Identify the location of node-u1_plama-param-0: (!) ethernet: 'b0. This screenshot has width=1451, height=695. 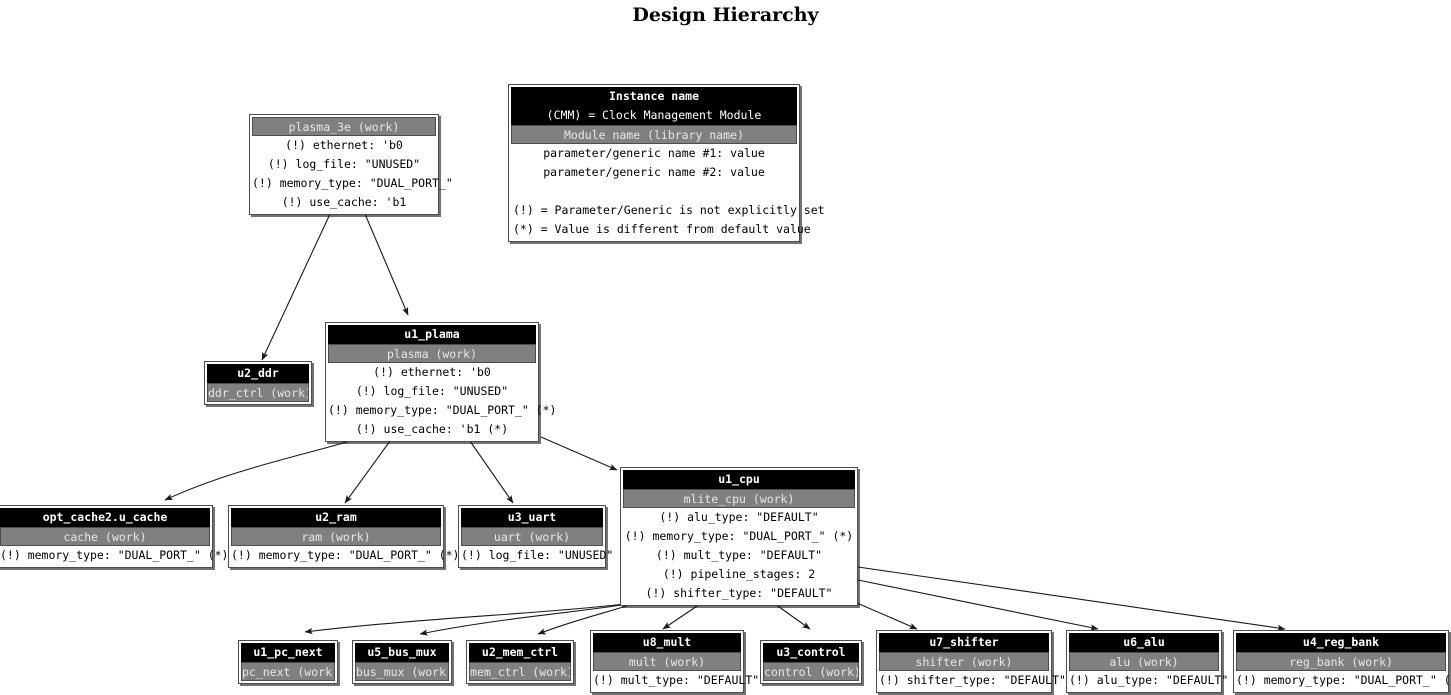
(432, 372).